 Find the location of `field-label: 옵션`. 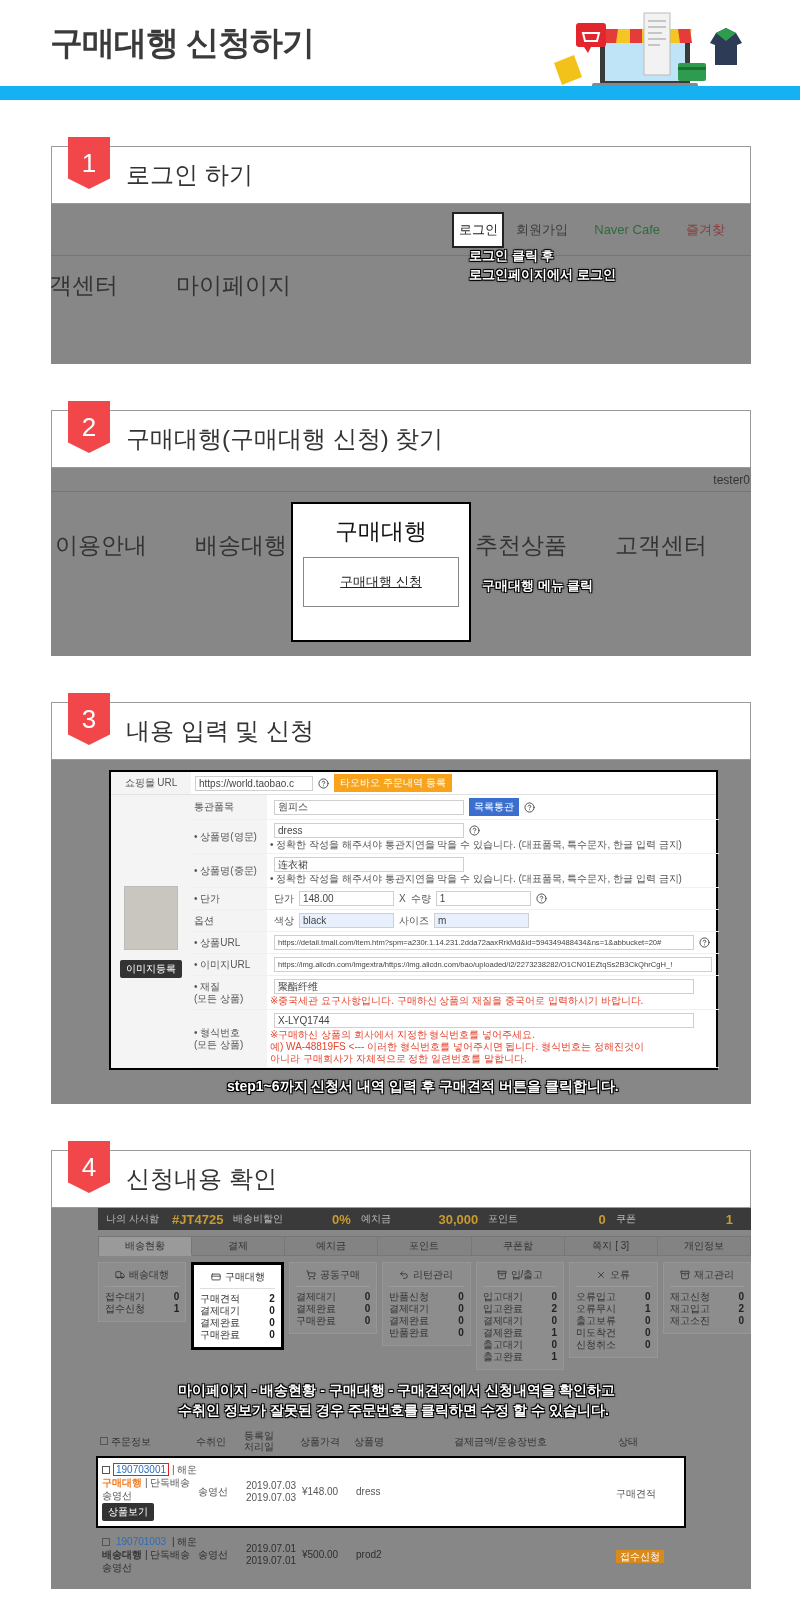

field-label: 옵션 is located at coordinates (229, 920).